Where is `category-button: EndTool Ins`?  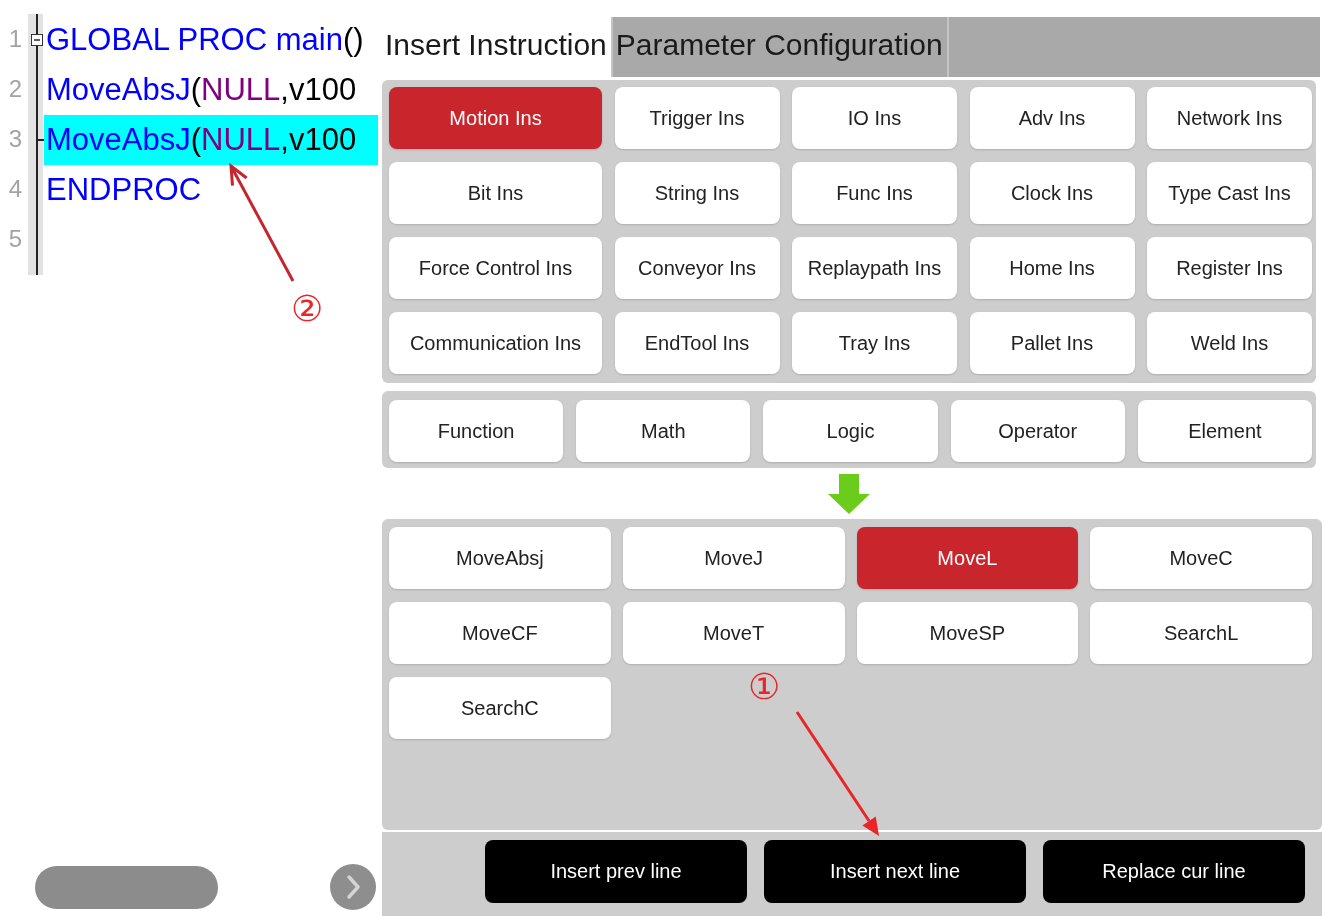 category-button: EndTool Ins is located at coordinates (697, 343).